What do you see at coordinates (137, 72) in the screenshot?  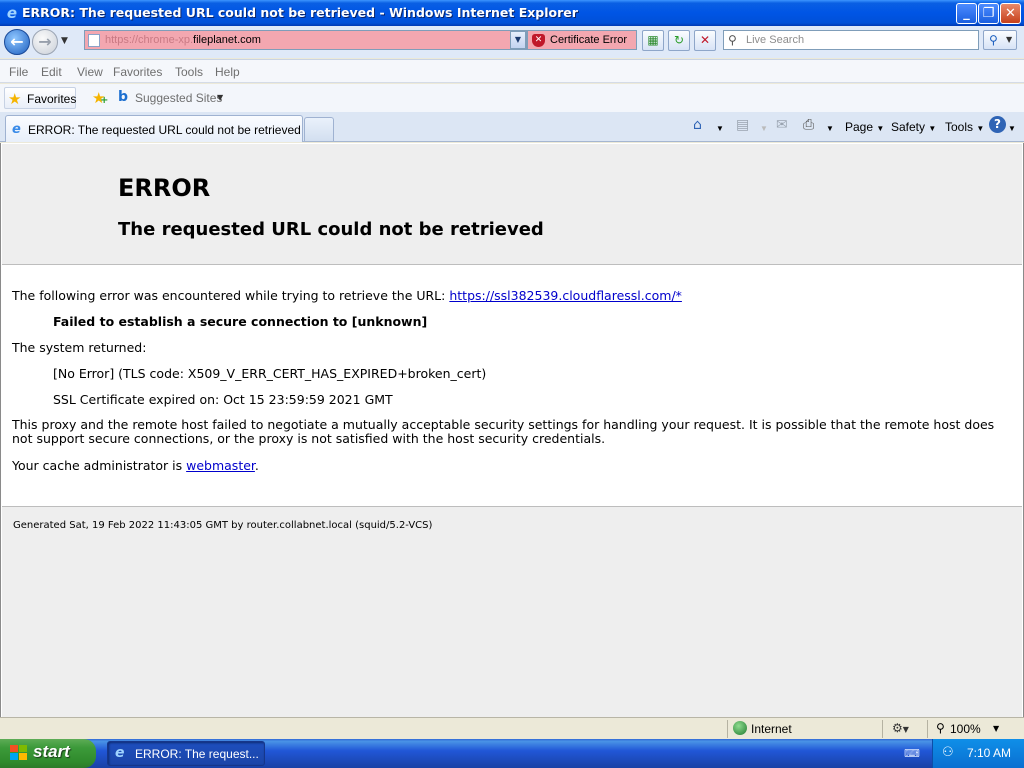 I see `menu-favorites: Favorites` at bounding box center [137, 72].